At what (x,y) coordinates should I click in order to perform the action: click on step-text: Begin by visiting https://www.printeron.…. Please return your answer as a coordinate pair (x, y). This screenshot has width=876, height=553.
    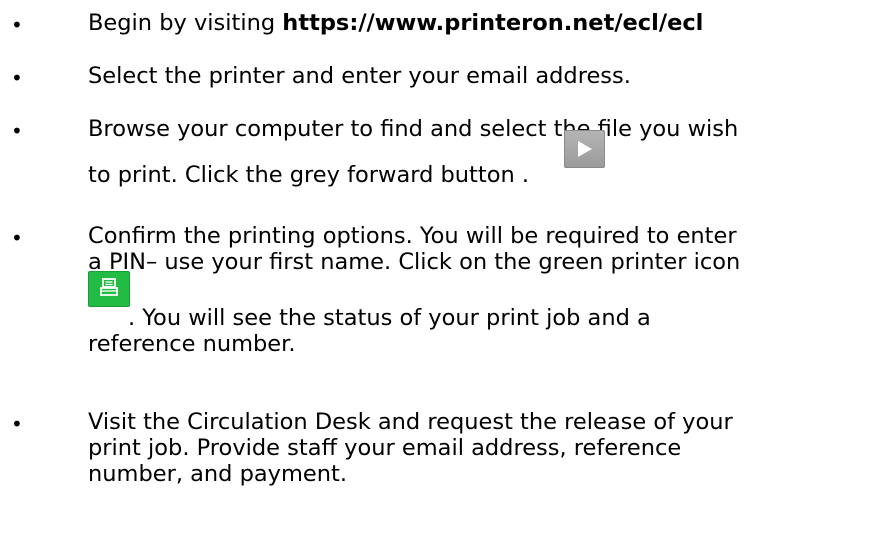
    Looking at the image, I should click on (478, 23).